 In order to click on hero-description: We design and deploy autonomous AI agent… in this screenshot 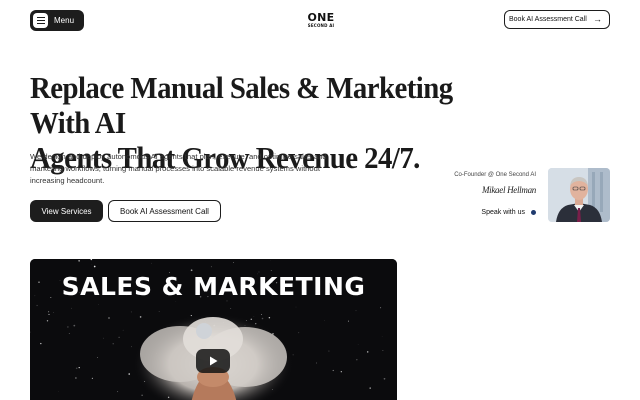, I will do `click(178, 168)`.